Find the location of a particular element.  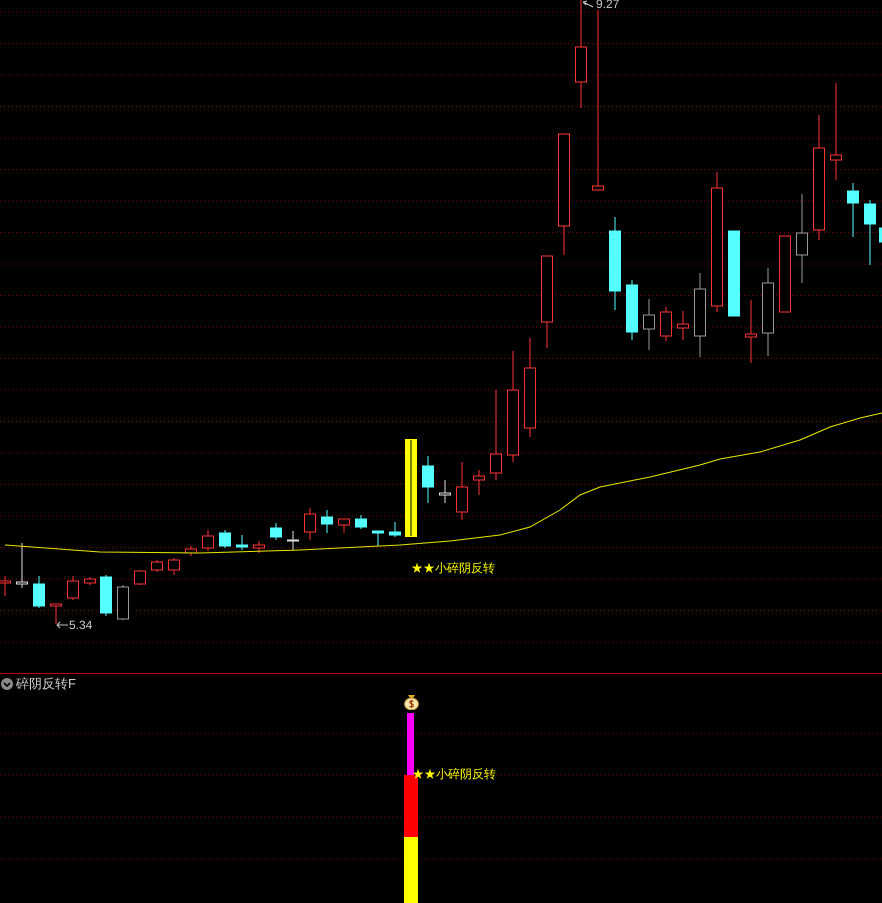

collapse-chevron-icon is located at coordinates (7, 684).